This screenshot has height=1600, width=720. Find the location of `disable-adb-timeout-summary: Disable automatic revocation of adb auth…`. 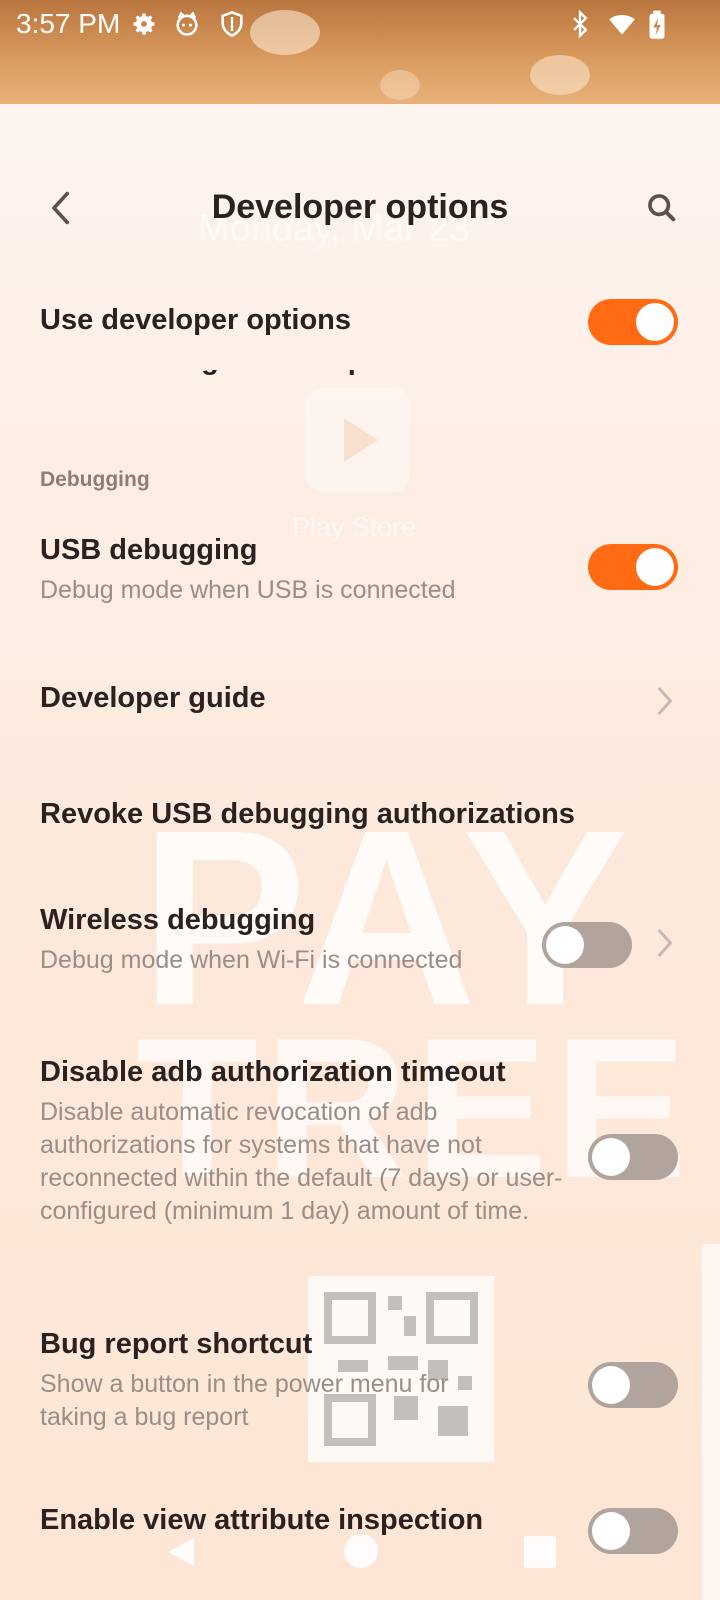

disable-adb-timeout-summary: Disable automatic revocation of adb auth… is located at coordinates (301, 1161).